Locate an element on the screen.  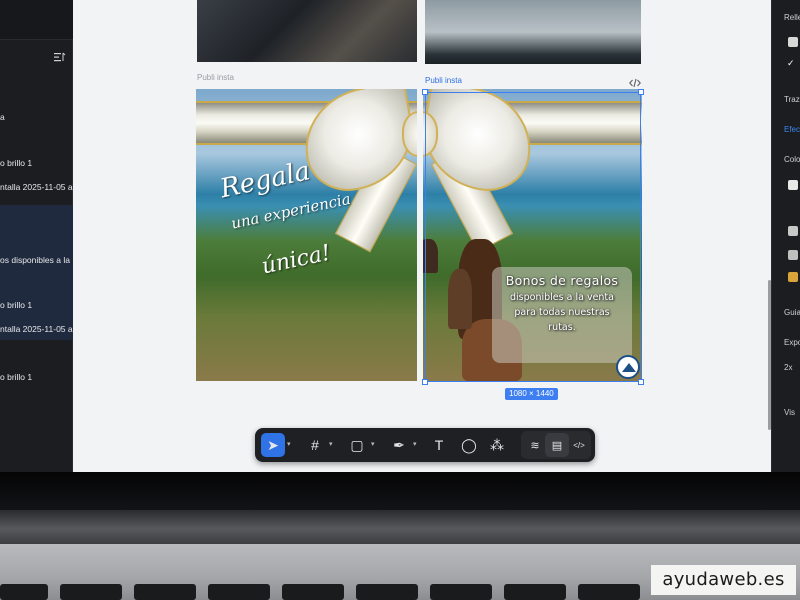
image-tile-top-right is located at coordinates (533, 32).